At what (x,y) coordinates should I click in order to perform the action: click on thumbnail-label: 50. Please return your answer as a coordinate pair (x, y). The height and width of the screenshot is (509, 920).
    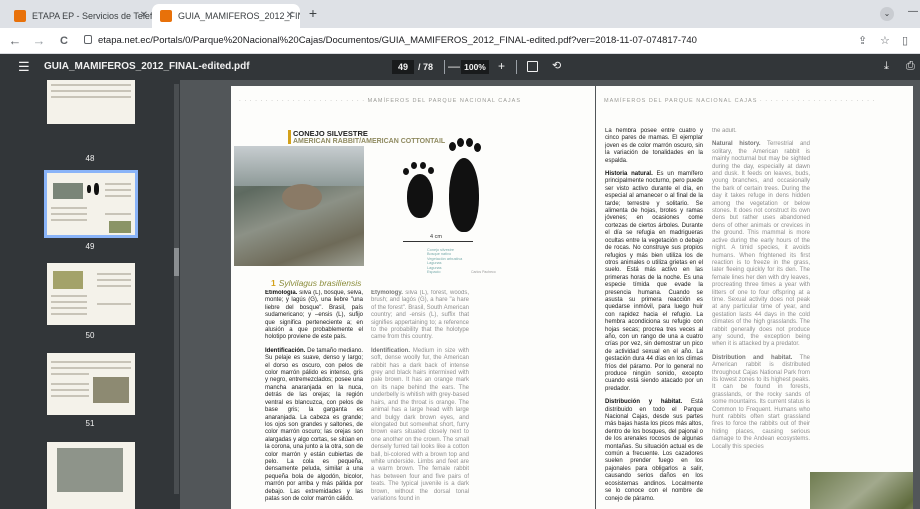
    Looking at the image, I should click on (90, 335).